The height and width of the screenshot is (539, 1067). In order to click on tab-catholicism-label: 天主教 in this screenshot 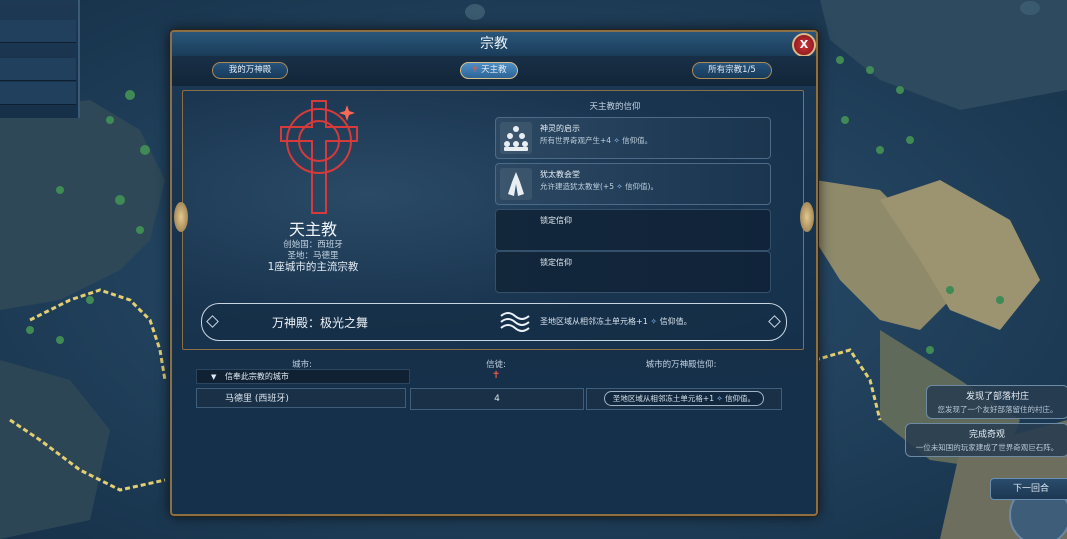, I will do `click(494, 70)`.